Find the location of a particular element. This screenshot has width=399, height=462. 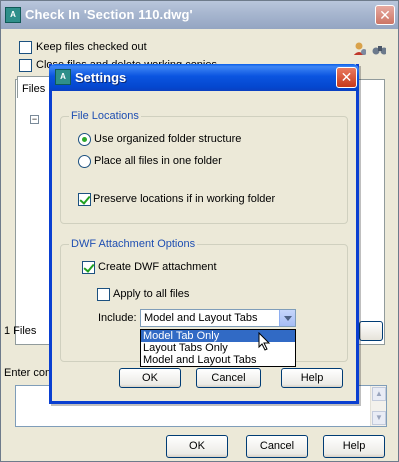

outer-ok-button: OK is located at coordinates (197, 446).